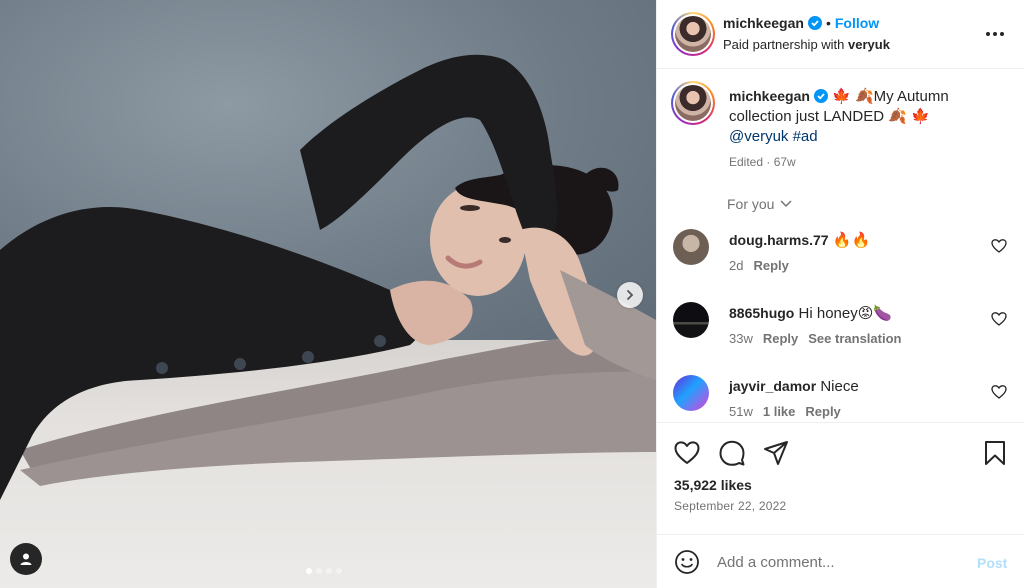 This screenshot has width=1024, height=588. What do you see at coordinates (687, 562) in the screenshot?
I see `emoji-icon` at bounding box center [687, 562].